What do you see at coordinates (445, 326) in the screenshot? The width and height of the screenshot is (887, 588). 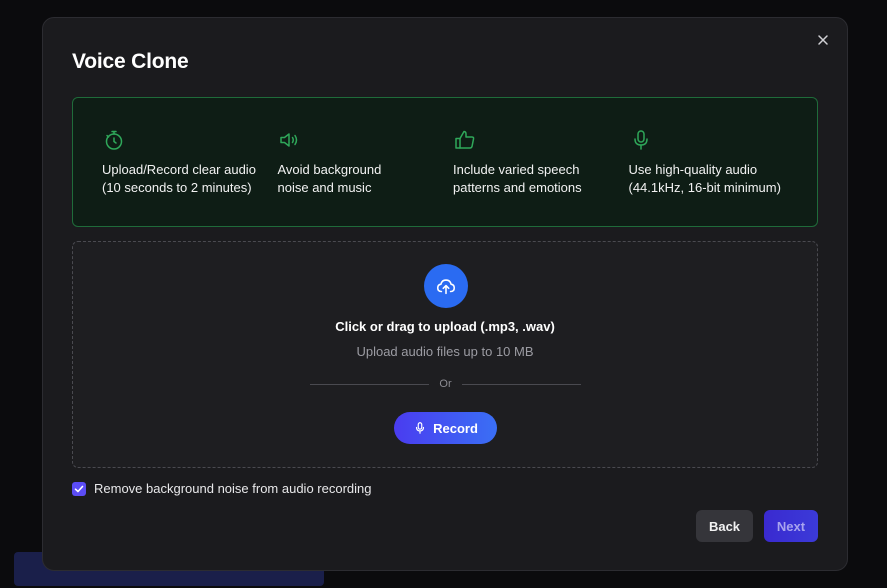 I see `upload-title: Click or drag to upload (.mp3, .wav)` at bounding box center [445, 326].